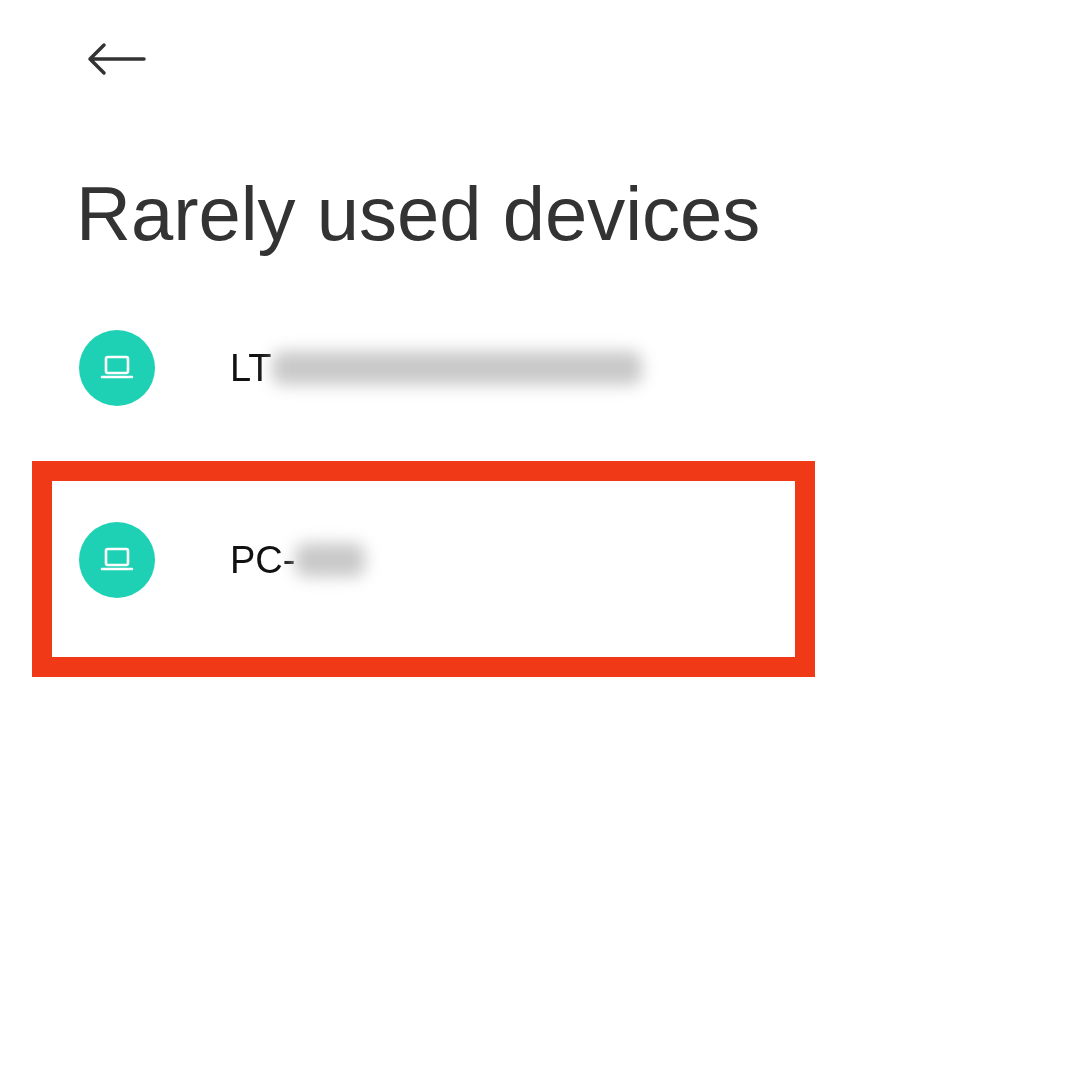  I want to click on back-button, so click(116, 59).